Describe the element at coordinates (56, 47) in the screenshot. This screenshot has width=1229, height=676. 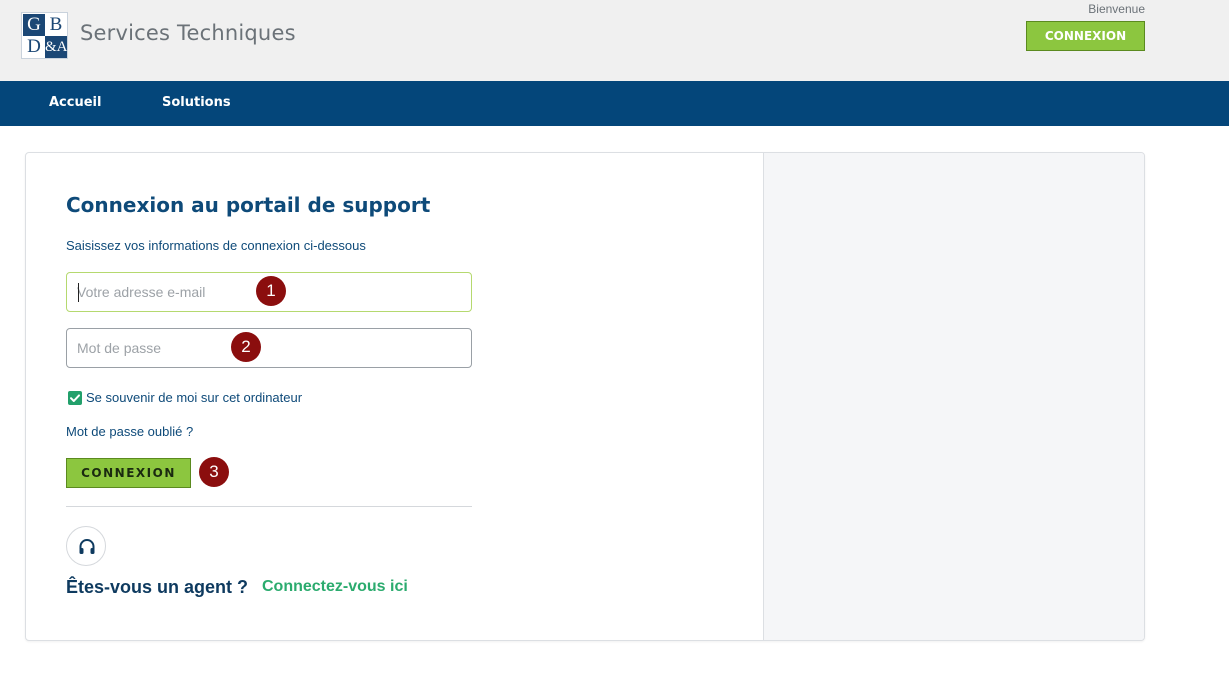
I see `logo-letter: &A` at that location.